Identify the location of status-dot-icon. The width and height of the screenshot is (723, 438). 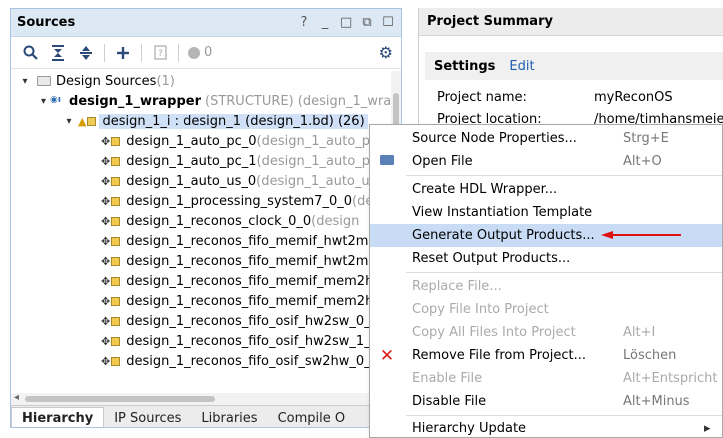
(194, 52).